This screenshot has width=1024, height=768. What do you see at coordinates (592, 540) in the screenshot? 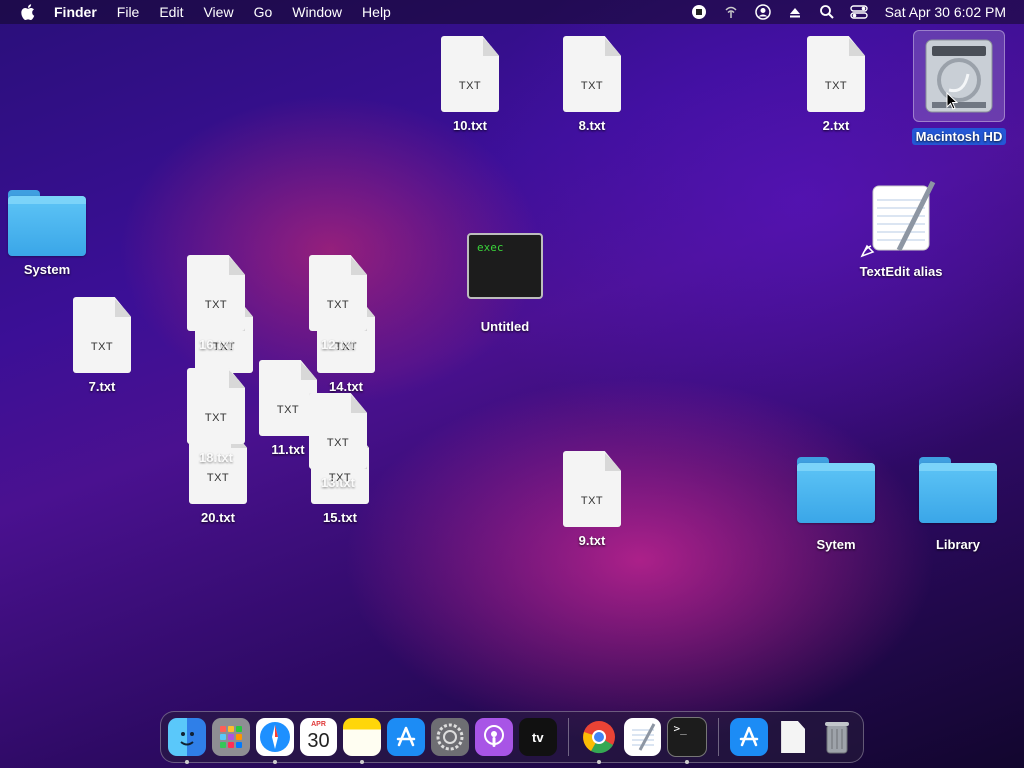
I see `file-label: 9.txt` at bounding box center [592, 540].